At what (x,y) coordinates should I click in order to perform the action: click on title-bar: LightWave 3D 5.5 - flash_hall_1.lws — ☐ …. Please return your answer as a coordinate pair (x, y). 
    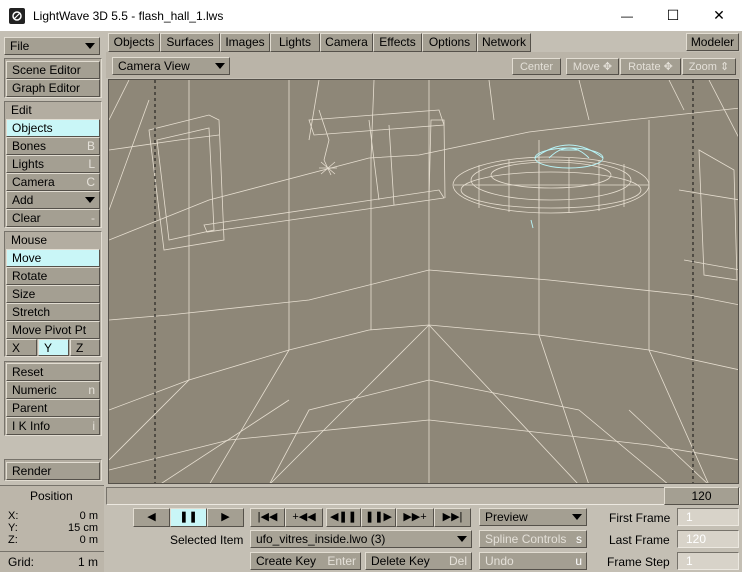
    Looking at the image, I should click on (371, 15).